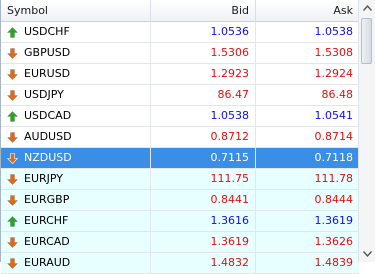 Image resolution: width=375 pixels, height=274 pixels. Describe the element at coordinates (48, 157) in the screenshot. I see `symbol-label: NZDUSD` at that location.